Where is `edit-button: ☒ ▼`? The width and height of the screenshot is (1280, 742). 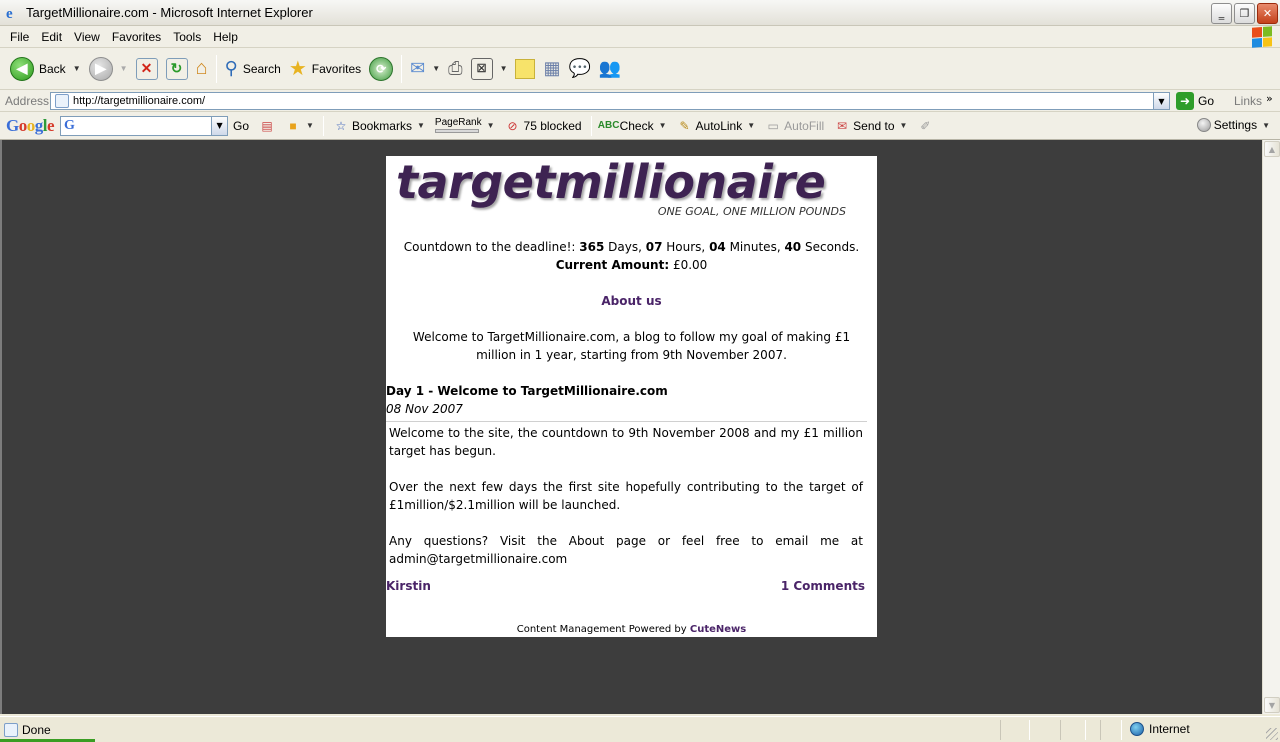
edit-button: ☒ ▼ is located at coordinates (489, 69).